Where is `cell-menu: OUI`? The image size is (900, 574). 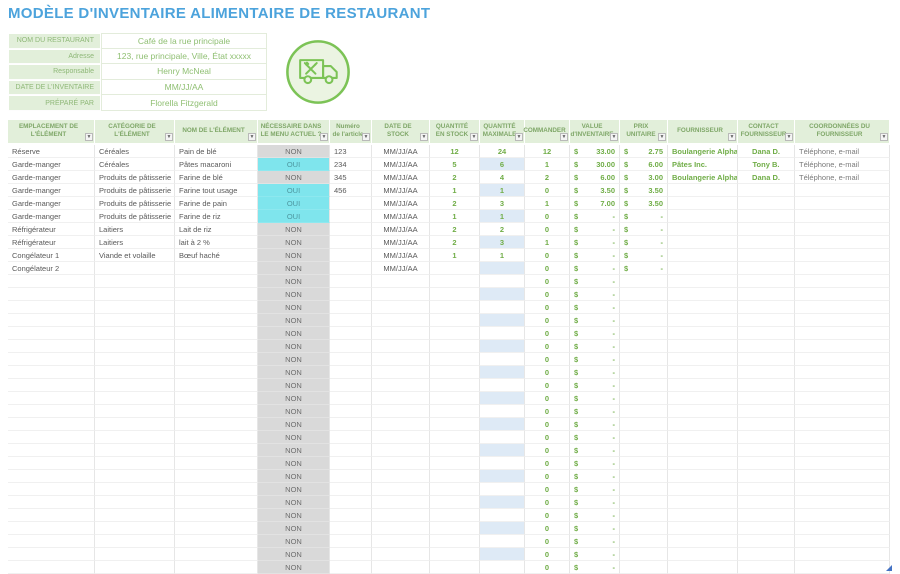
cell-menu: OUI is located at coordinates (294, 164).